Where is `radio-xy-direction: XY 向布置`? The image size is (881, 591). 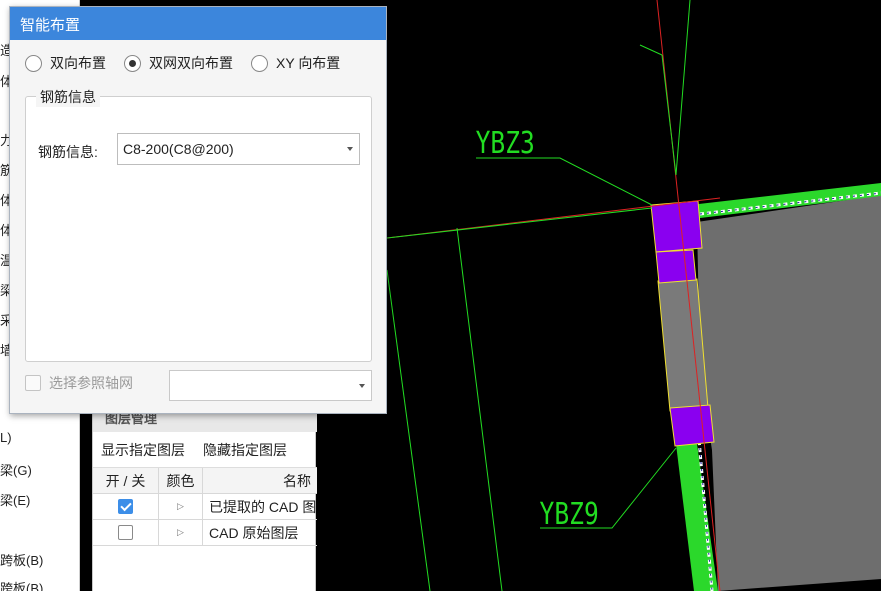
radio-xy-direction: XY 向布置 is located at coordinates (295, 63).